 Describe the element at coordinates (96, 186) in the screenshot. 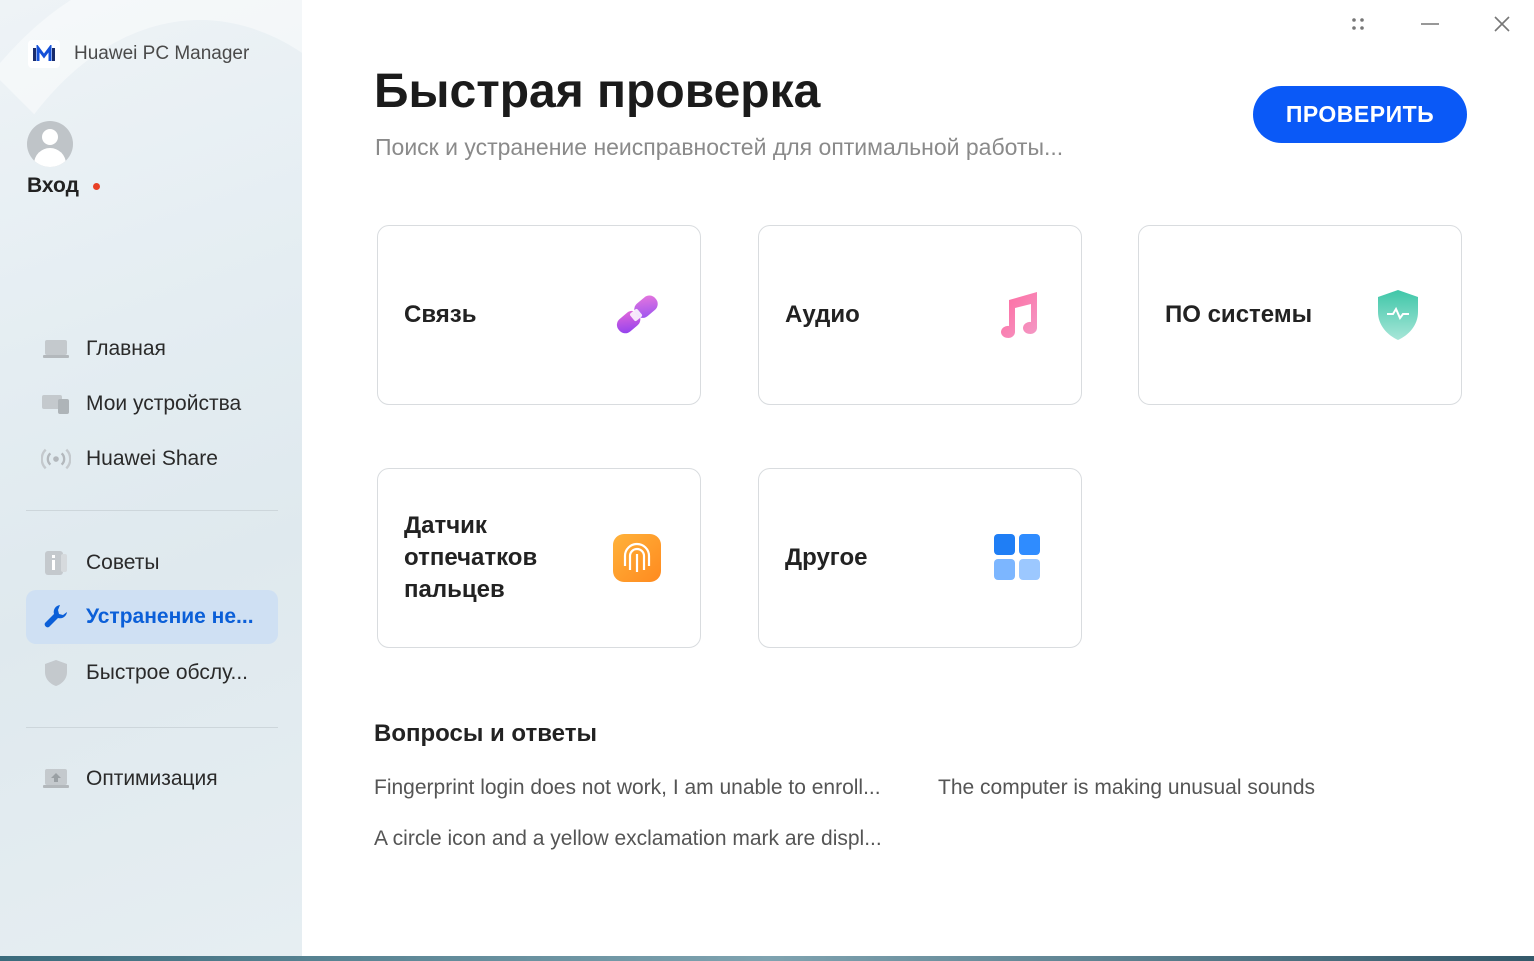

I see `notification-dot` at that location.